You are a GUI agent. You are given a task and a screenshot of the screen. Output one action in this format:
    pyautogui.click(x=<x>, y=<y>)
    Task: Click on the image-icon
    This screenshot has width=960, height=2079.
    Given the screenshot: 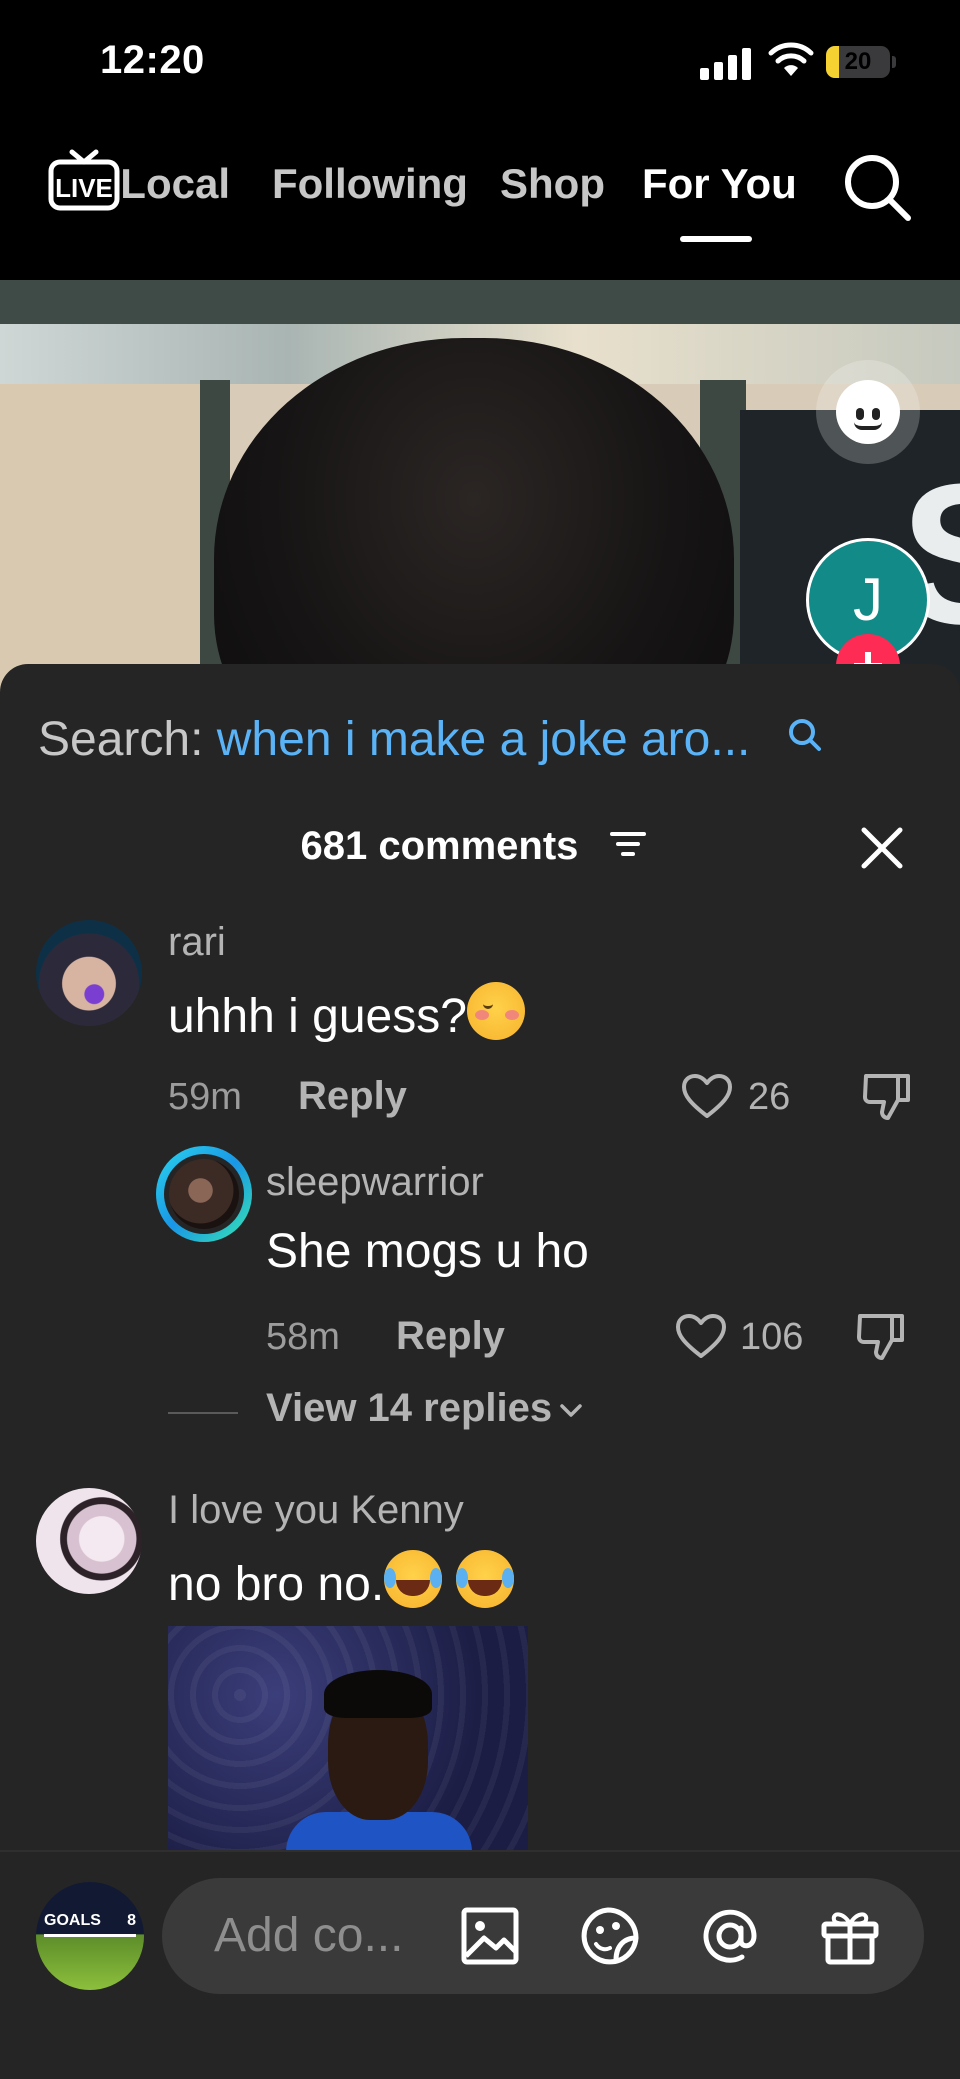 What is the action you would take?
    pyautogui.click(x=490, y=1936)
    